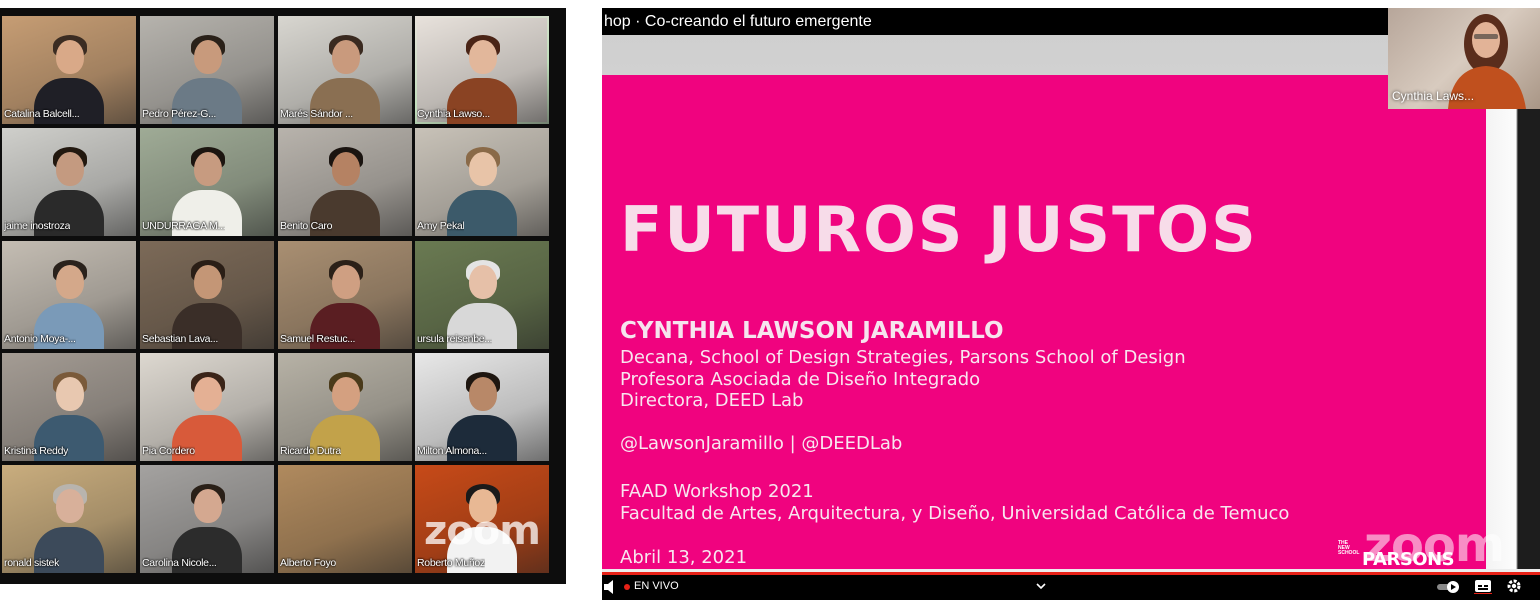  What do you see at coordinates (812, 331) in the screenshot?
I see `slide-speaker-name: CYNTHIA LAWSON JARAMILLO` at bounding box center [812, 331].